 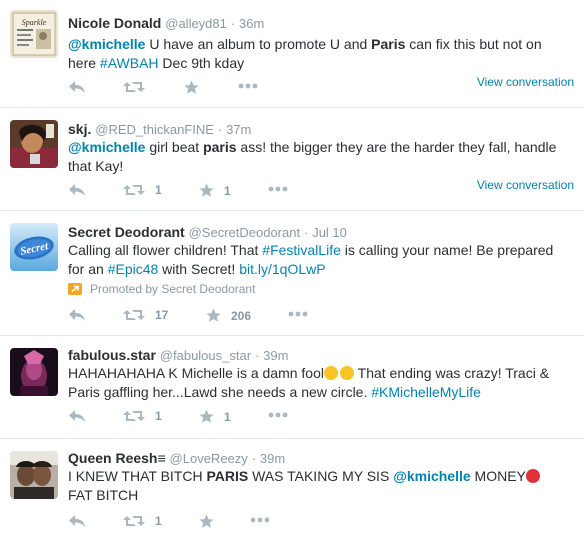 I want to click on retweet-button: 17, so click(x=145, y=315).